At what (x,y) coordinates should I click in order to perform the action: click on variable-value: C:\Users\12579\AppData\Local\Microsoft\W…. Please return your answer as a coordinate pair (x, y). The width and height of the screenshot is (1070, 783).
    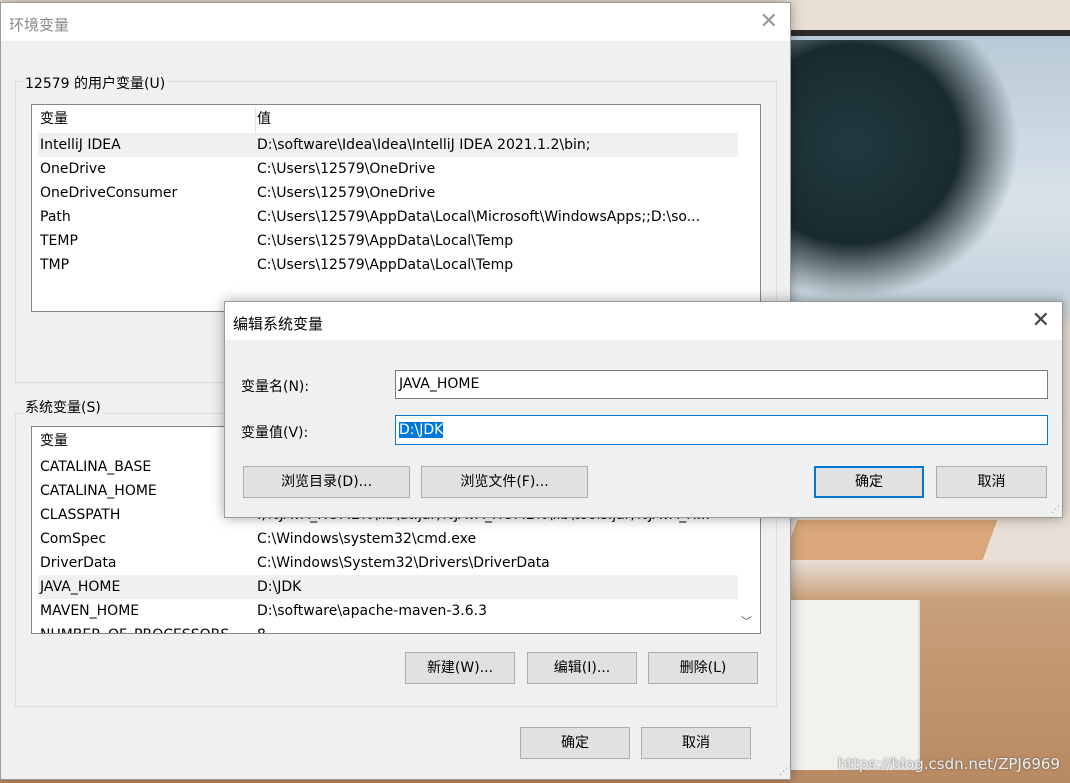
    Looking at the image, I should click on (479, 217).